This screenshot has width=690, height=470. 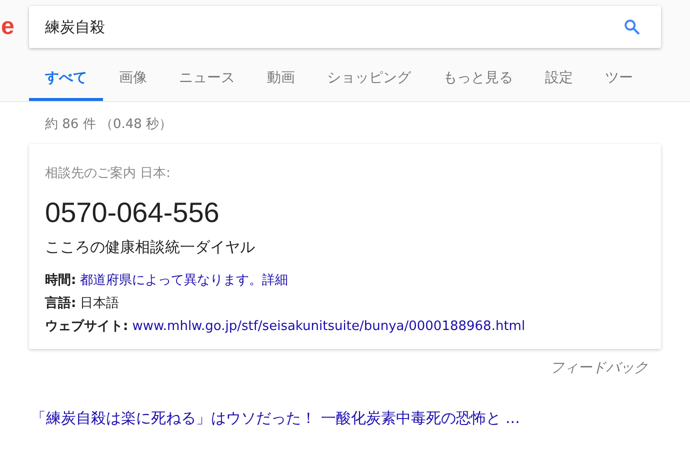 I want to click on card-heading: 相談先のご案内 日本:, so click(x=108, y=173).